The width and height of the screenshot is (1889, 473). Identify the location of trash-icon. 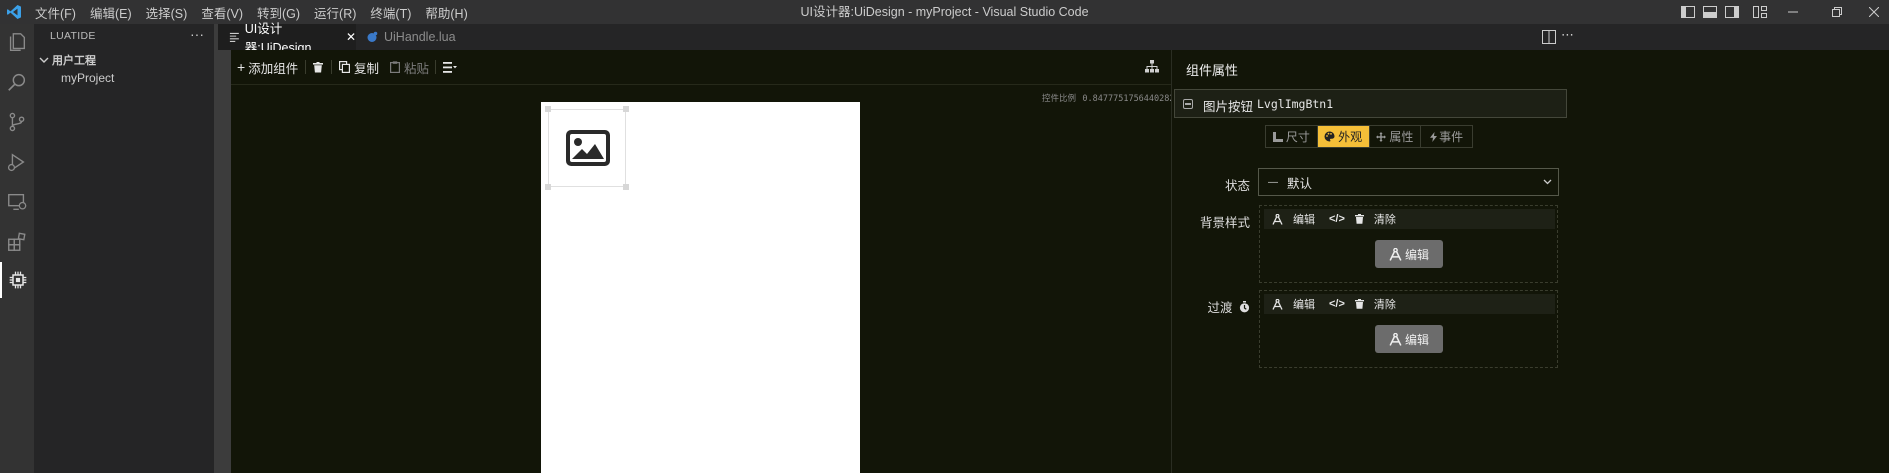
(1359, 304).